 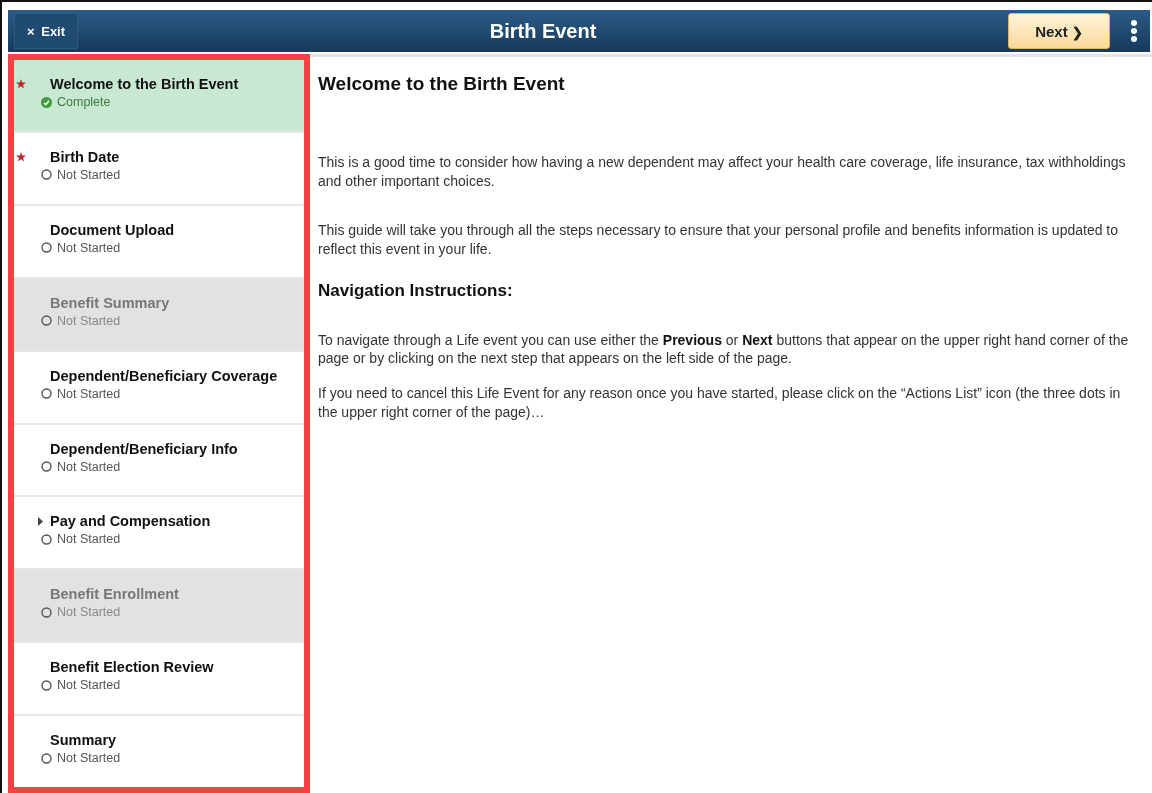 What do you see at coordinates (159, 388) in the screenshot?
I see `step-item: Dependent/Beneficiary Coverage Not Started` at bounding box center [159, 388].